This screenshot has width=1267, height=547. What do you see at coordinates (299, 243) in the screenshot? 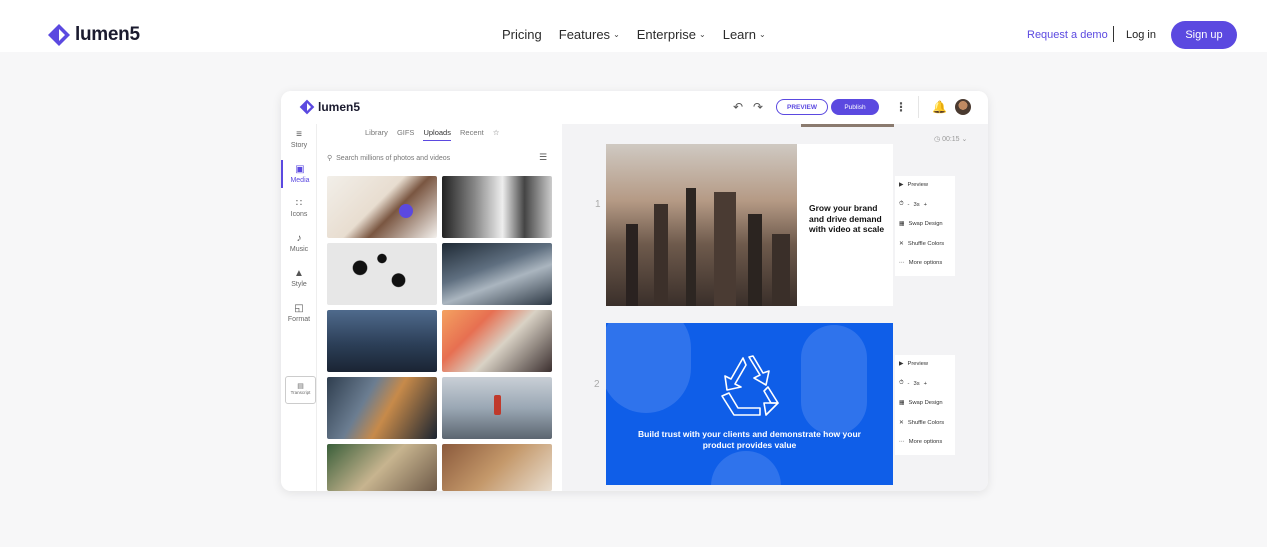
I see `rail-item-music: ♪ Music` at bounding box center [299, 243].